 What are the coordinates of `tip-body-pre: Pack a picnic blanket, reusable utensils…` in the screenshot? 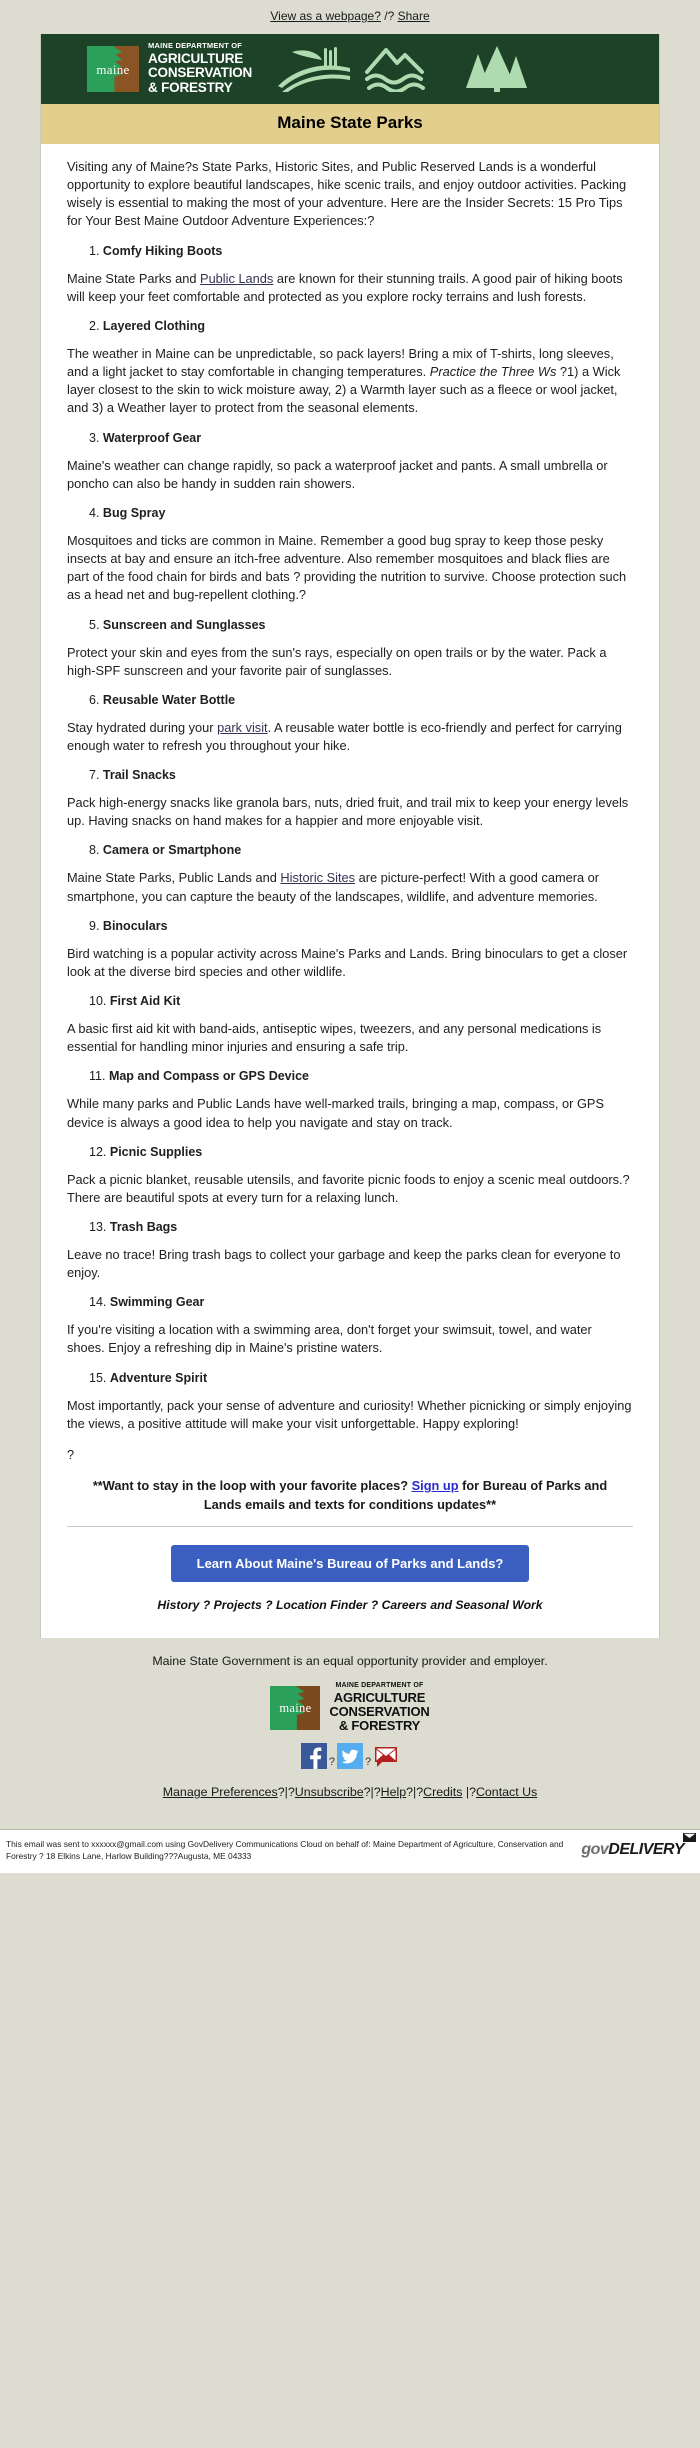 It's located at (348, 1188).